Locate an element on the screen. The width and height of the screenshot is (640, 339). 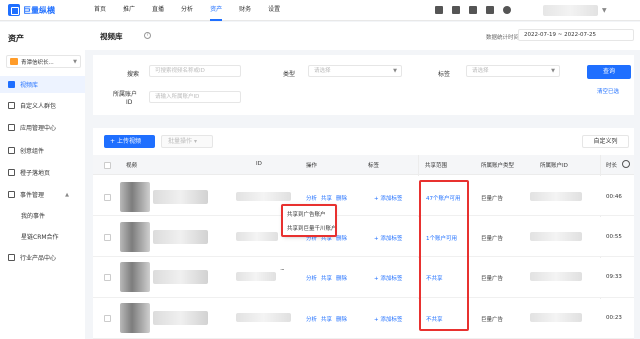
nav-home: 首页 is located at coordinates (100, 10).